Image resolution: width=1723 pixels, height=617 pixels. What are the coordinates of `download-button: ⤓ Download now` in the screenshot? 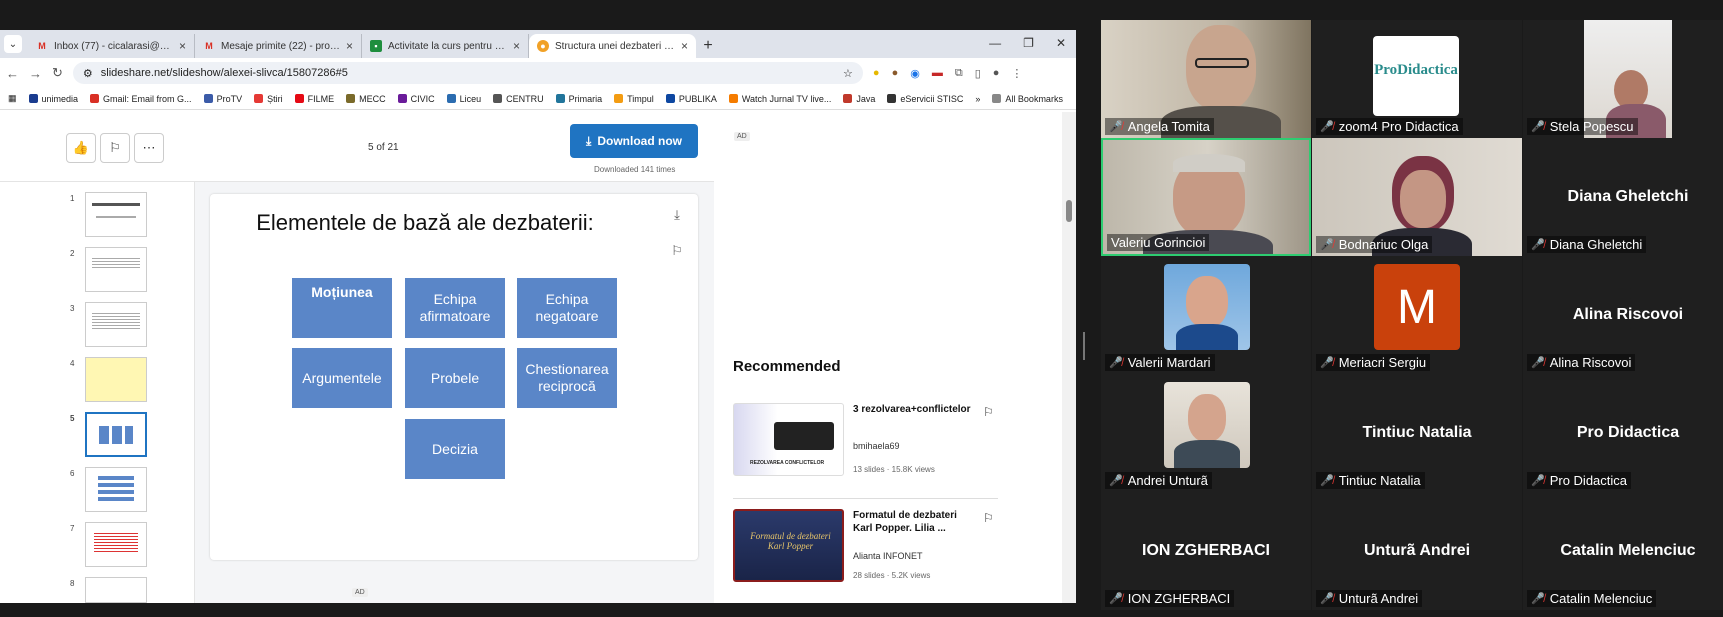 It's located at (634, 141).